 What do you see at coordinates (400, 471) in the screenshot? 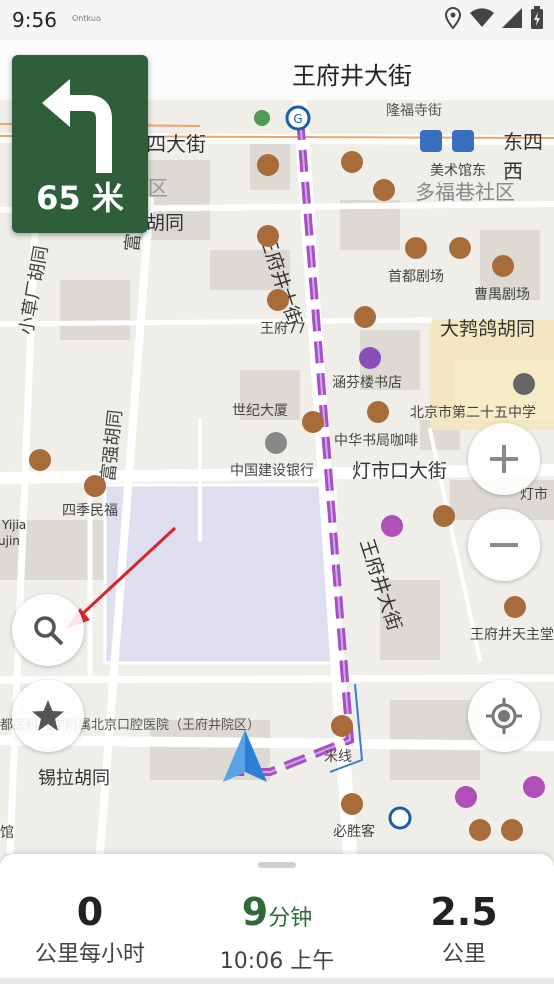
I see `street-label-dengshikou: 灯市口大街` at bounding box center [400, 471].